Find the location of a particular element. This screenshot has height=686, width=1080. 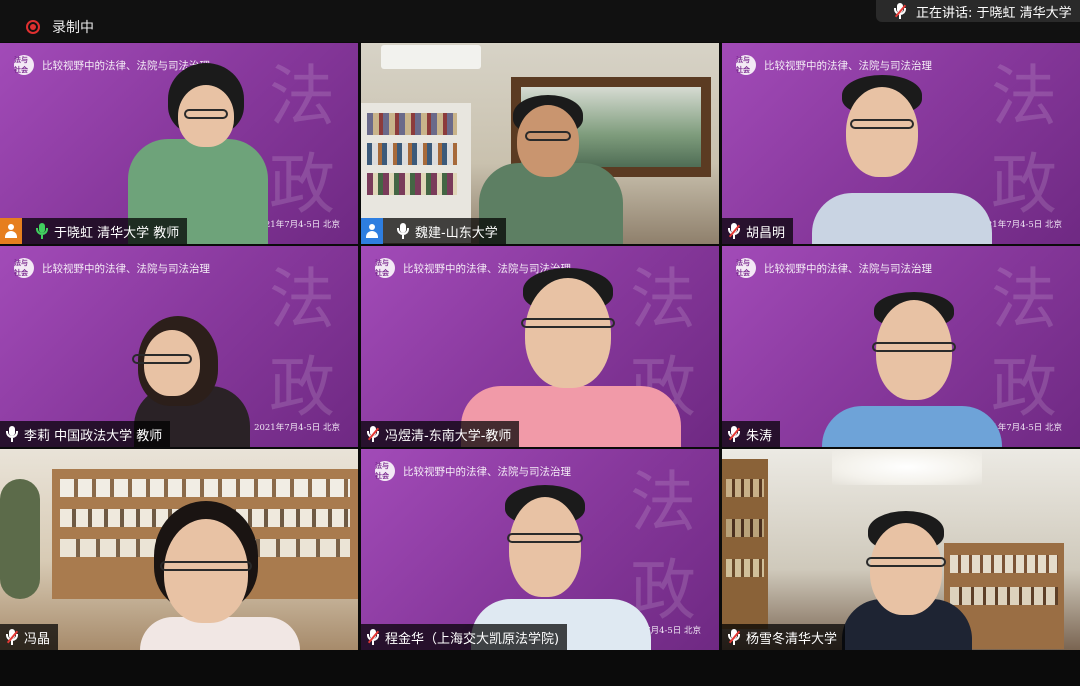

slide-date: 2021年7月4-5日 北京 is located at coordinates (297, 428).